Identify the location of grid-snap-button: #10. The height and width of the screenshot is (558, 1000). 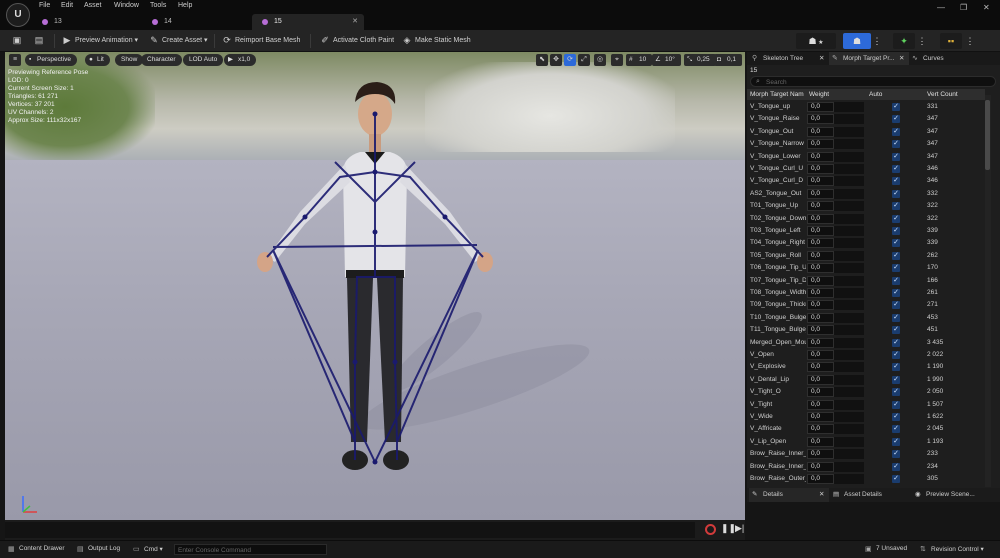
(639, 60).